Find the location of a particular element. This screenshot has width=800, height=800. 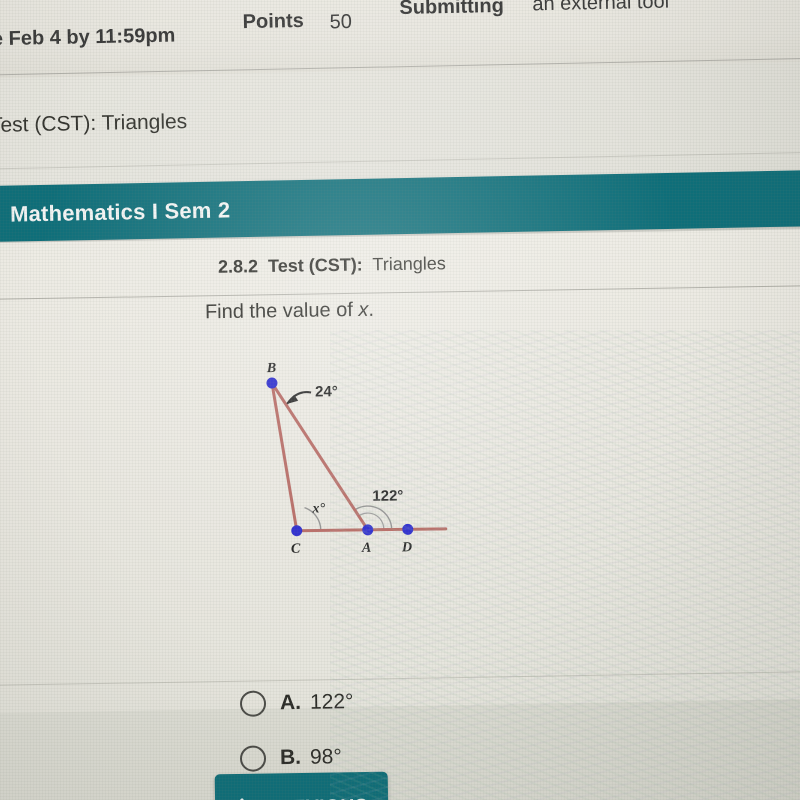

radio-button-b is located at coordinates (253, 758).